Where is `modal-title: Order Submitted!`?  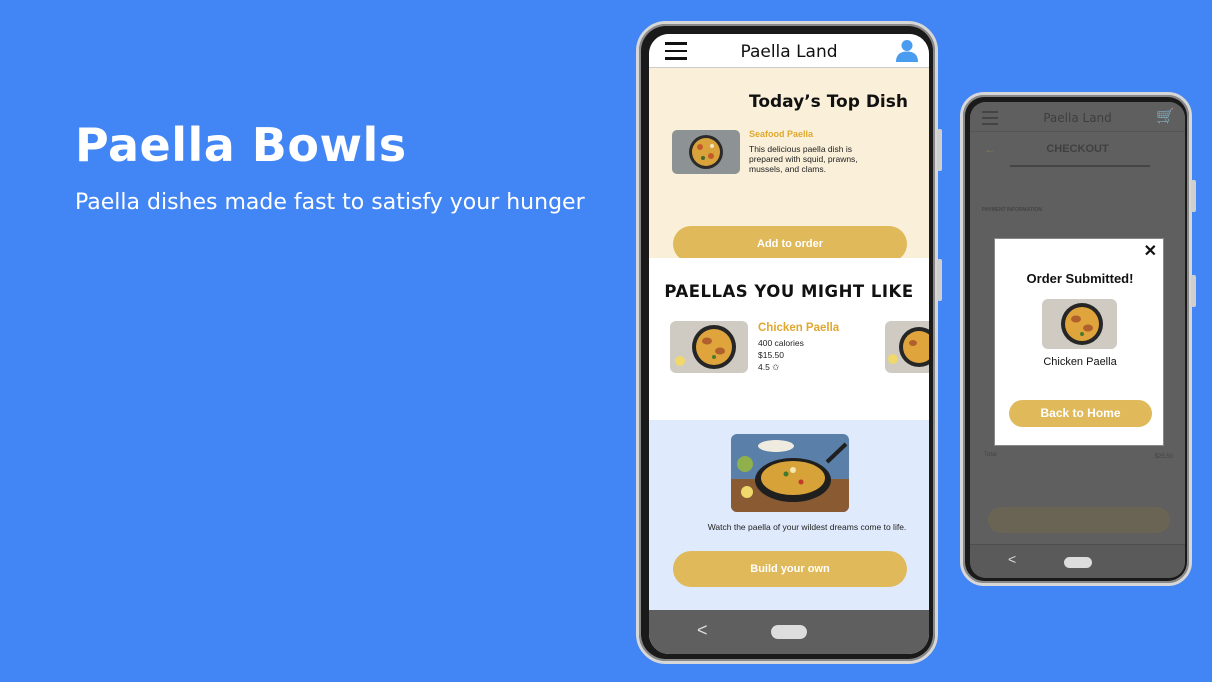 modal-title: Order Submitted! is located at coordinates (1080, 278).